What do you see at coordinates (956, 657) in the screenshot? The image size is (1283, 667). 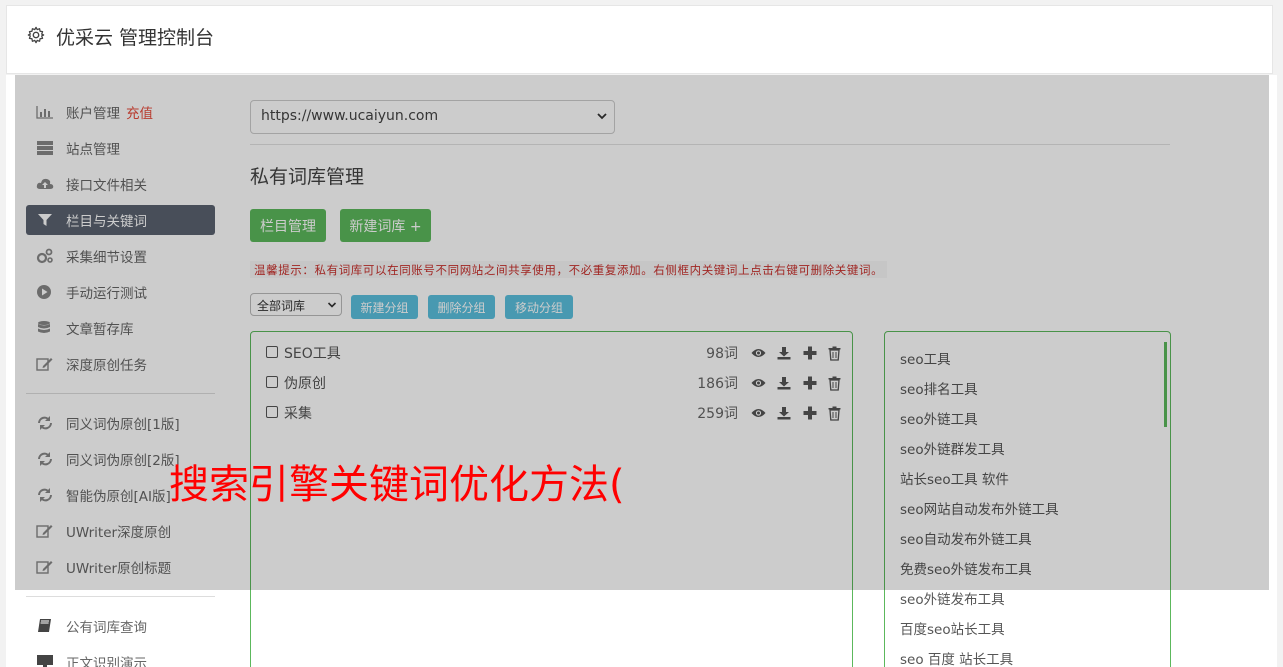 I see `keyword-item: seo 百度 站长工具` at bounding box center [956, 657].